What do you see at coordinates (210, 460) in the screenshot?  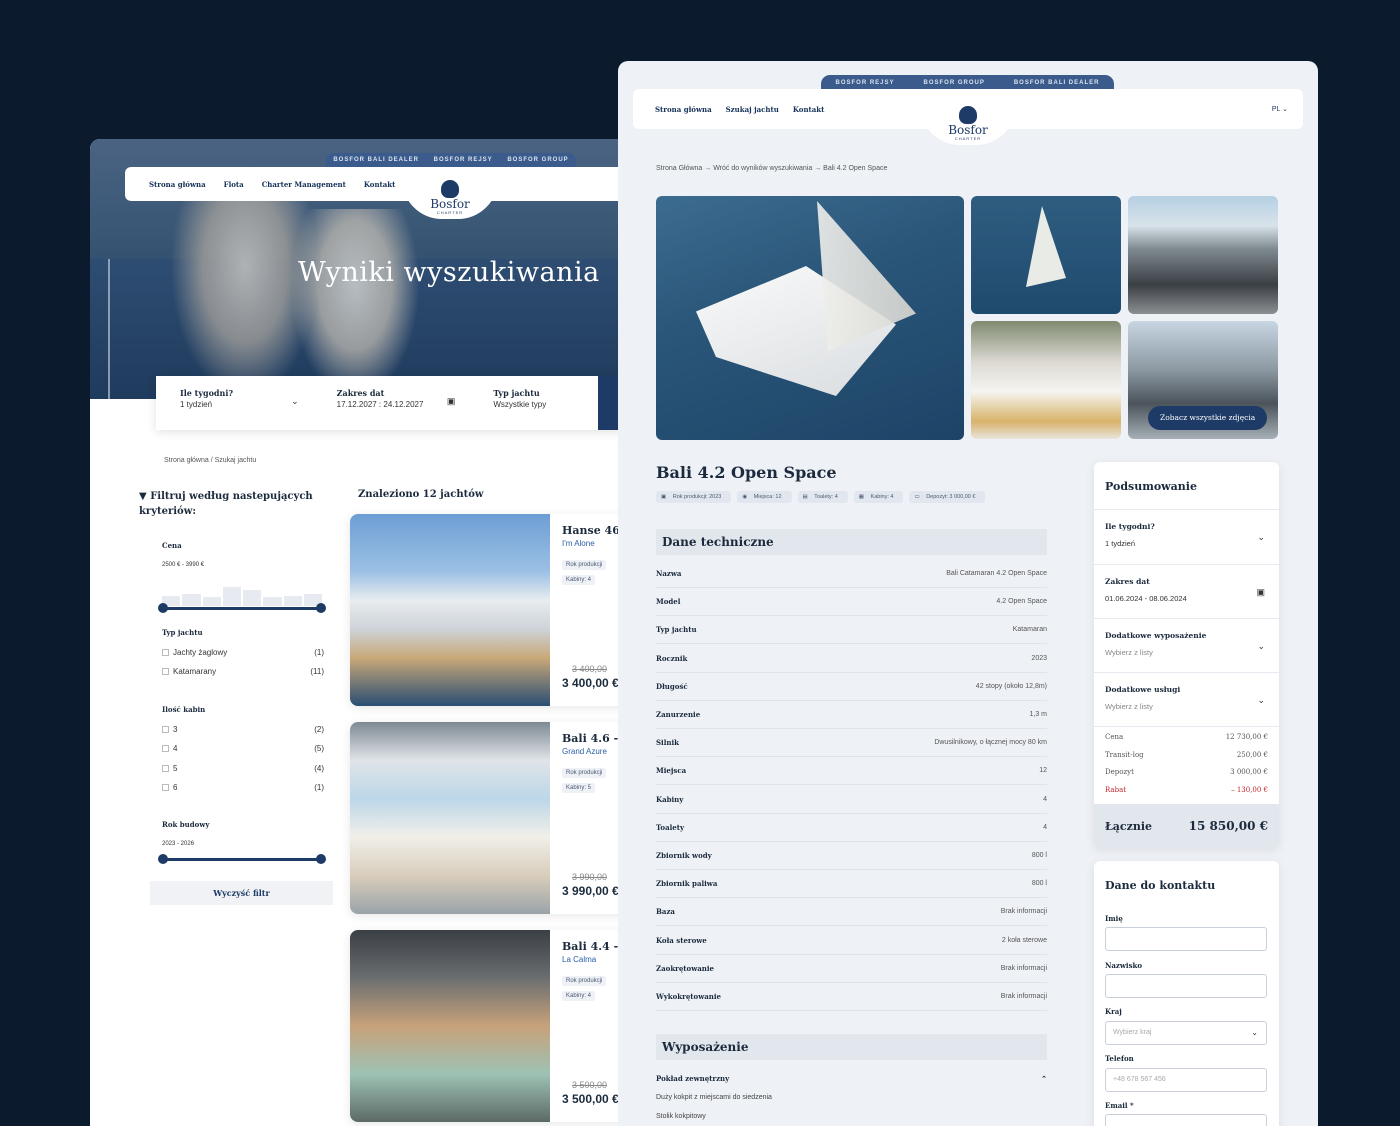 I see `breadcrumb: Strona główna / Szukaj jachtu` at bounding box center [210, 460].